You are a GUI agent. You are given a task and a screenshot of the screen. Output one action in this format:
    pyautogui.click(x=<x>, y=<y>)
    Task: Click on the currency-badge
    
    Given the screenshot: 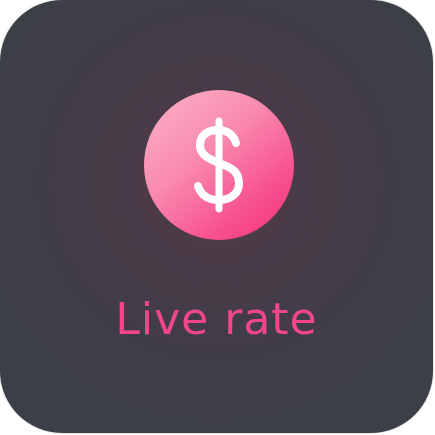 What is the action you would take?
    pyautogui.click(x=219, y=165)
    